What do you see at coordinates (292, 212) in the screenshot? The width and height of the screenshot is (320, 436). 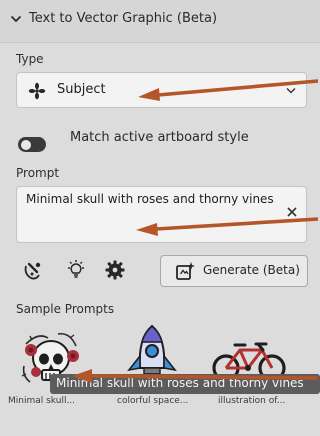 I see `clear-icon` at bounding box center [292, 212].